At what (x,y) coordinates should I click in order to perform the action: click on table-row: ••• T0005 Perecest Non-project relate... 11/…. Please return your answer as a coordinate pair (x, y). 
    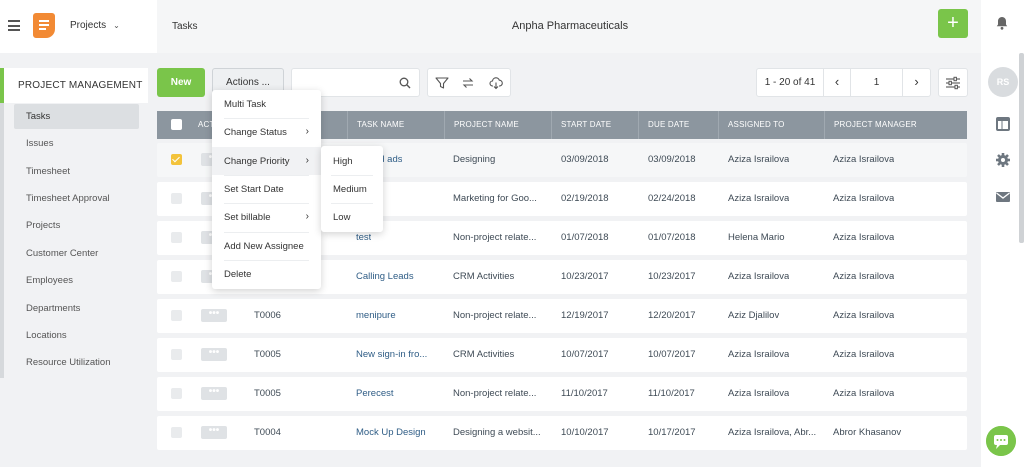
    Looking at the image, I should click on (562, 394).